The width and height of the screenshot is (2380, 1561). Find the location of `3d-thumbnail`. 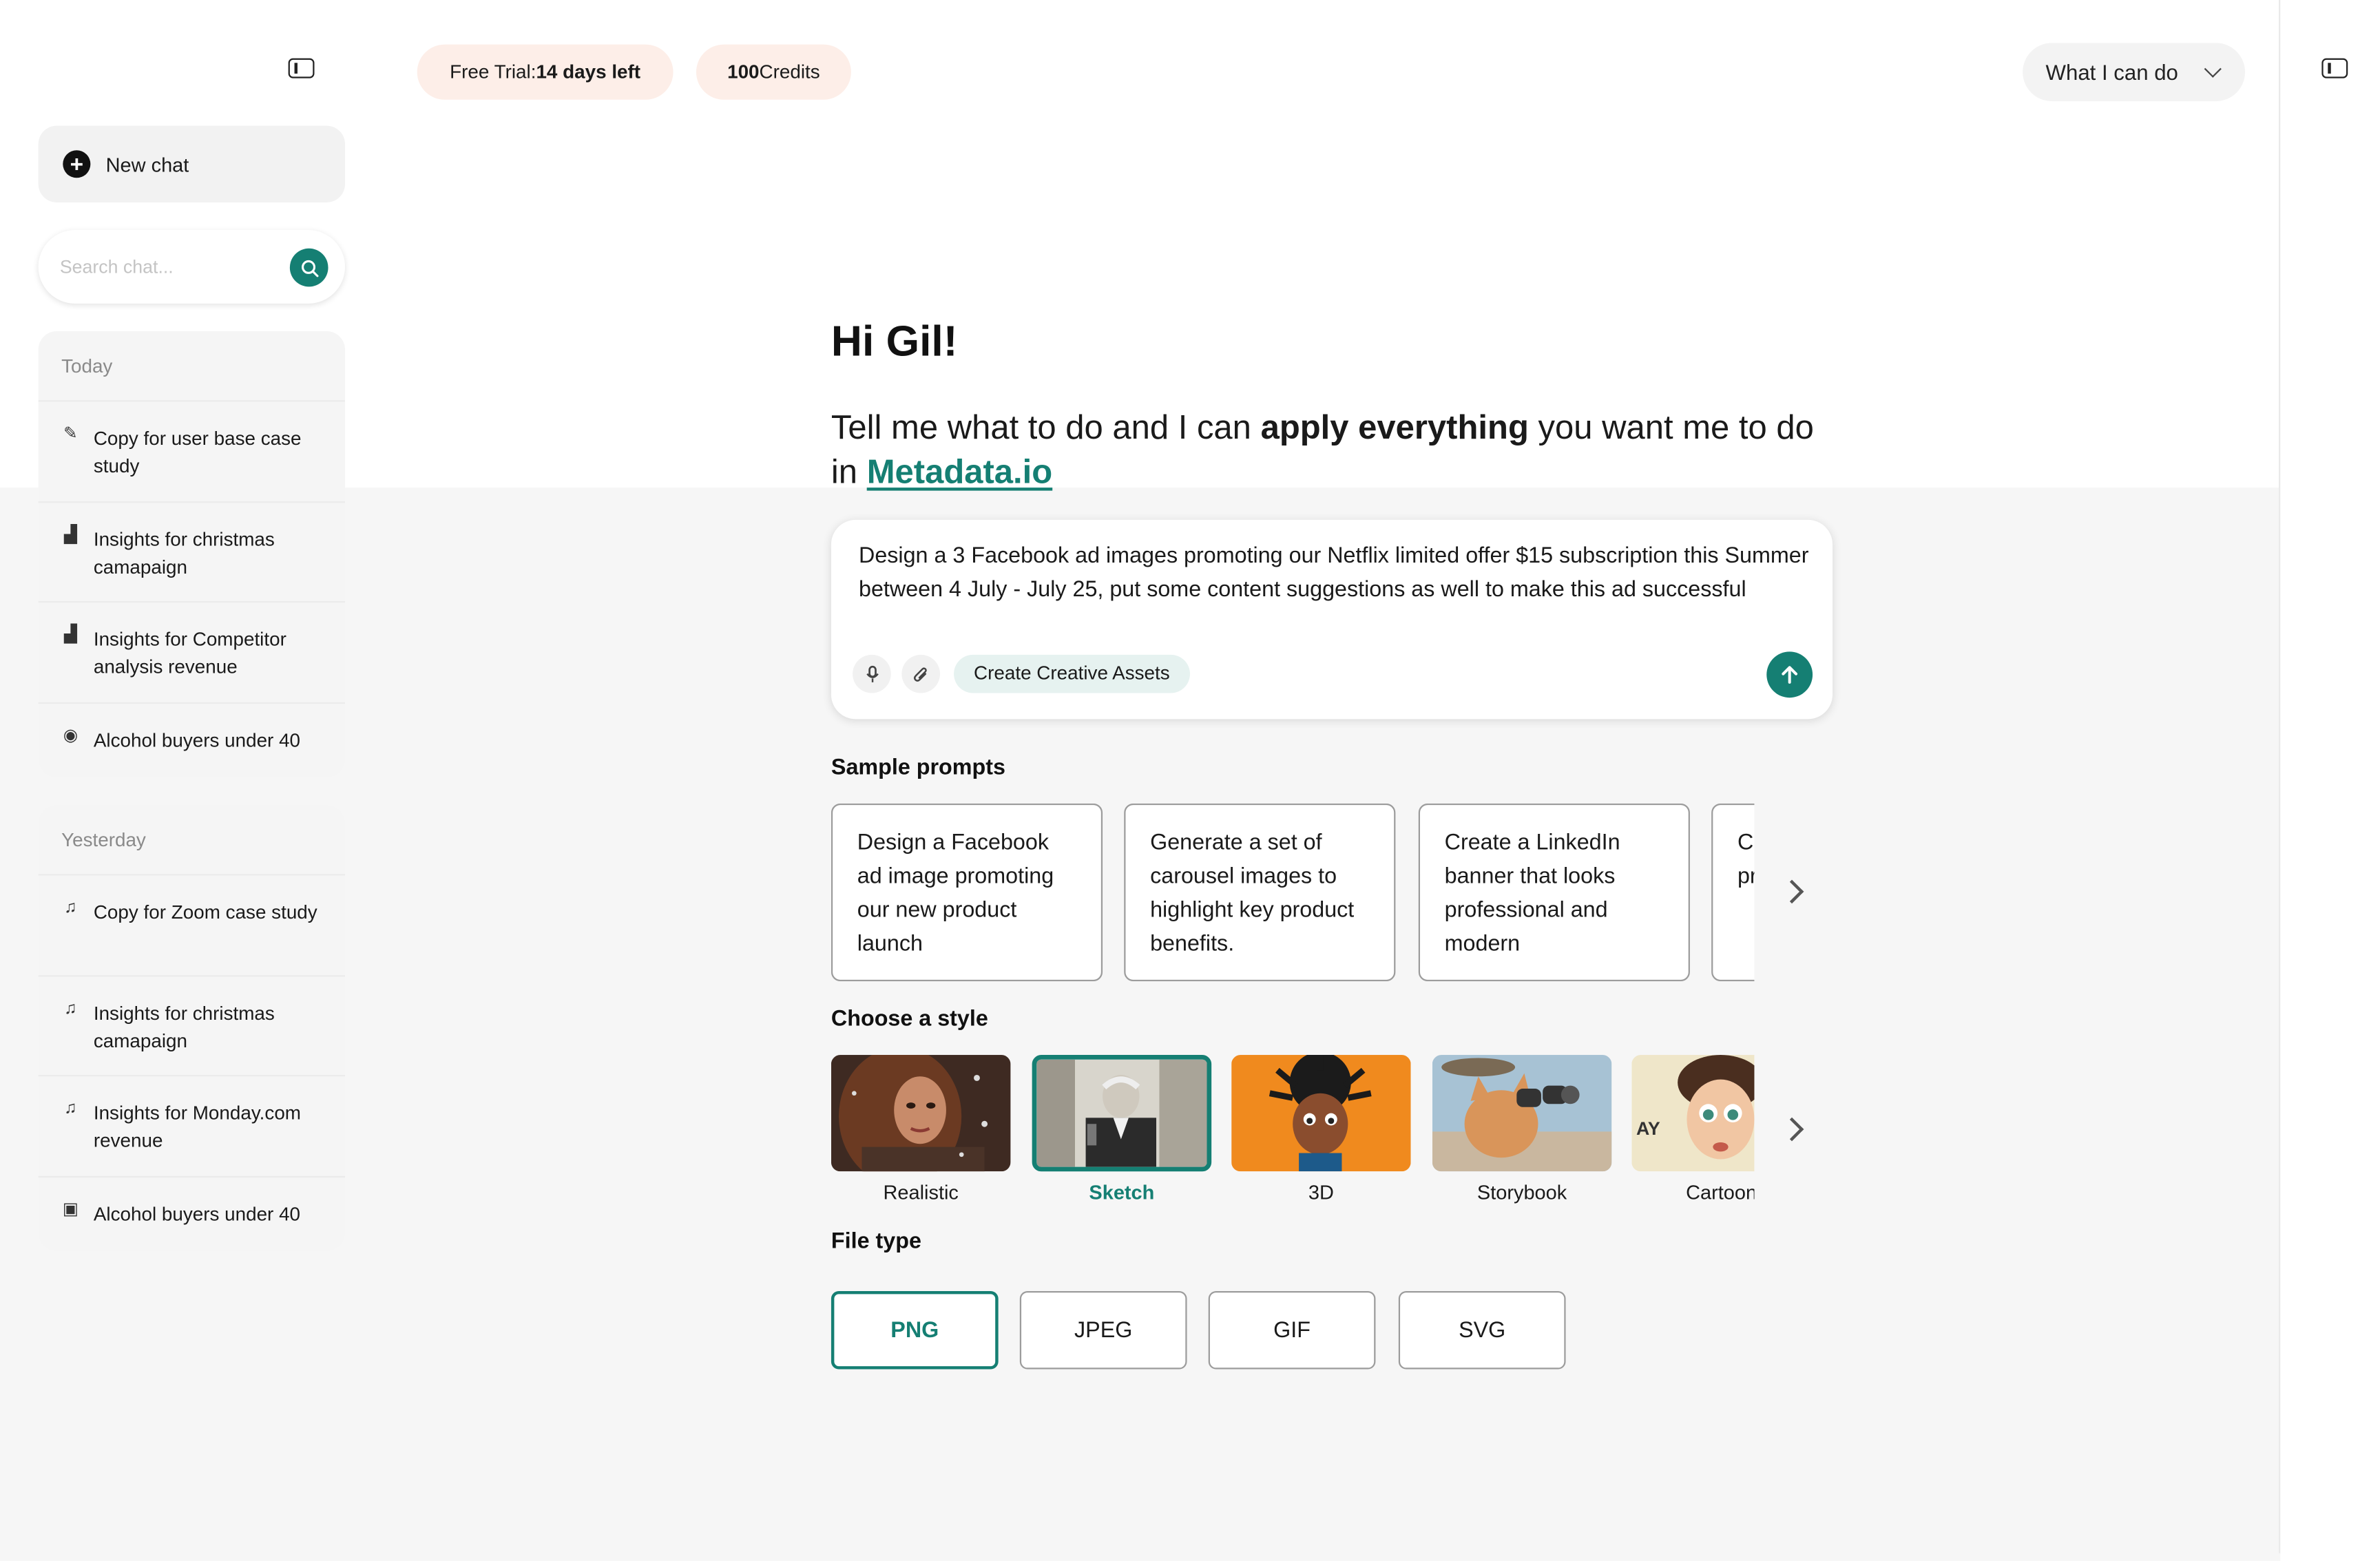

3d-thumbnail is located at coordinates (1321, 1113).